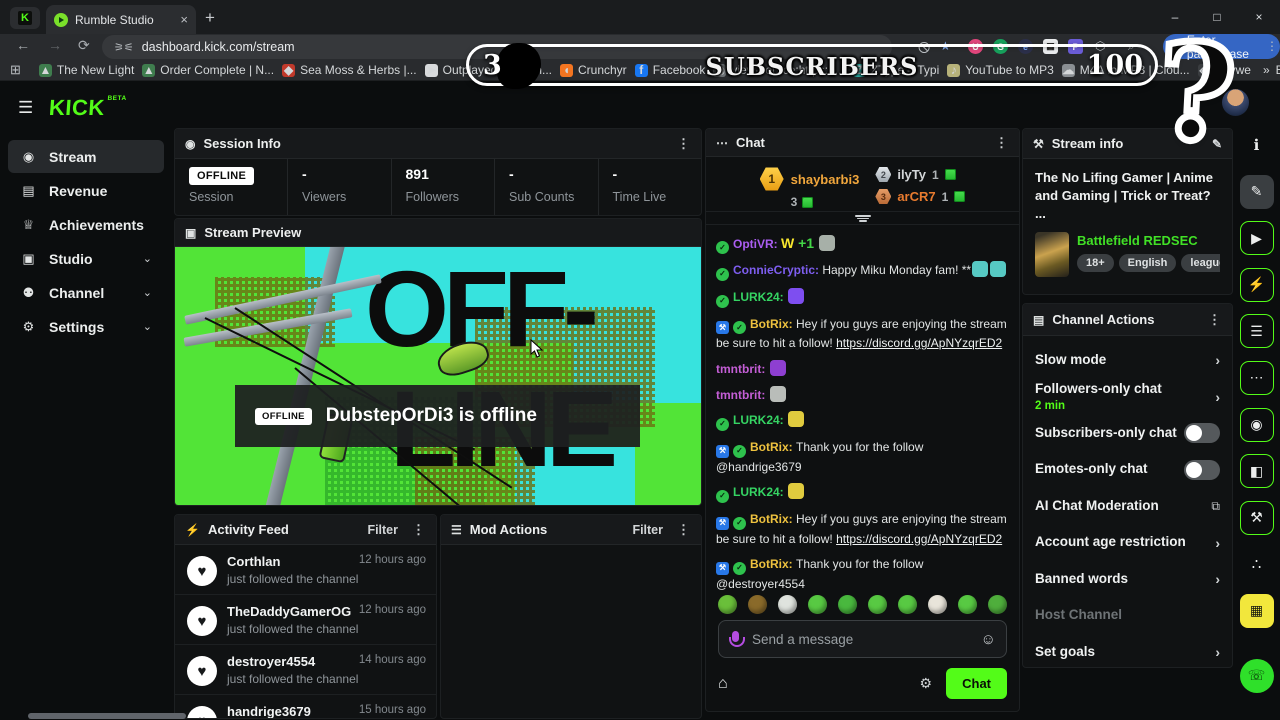 This screenshot has height=720, width=1280. What do you see at coordinates (86, 326) in the screenshot?
I see `sidebar-item-settings: ⚙ Settings ⌄` at bounding box center [86, 326].